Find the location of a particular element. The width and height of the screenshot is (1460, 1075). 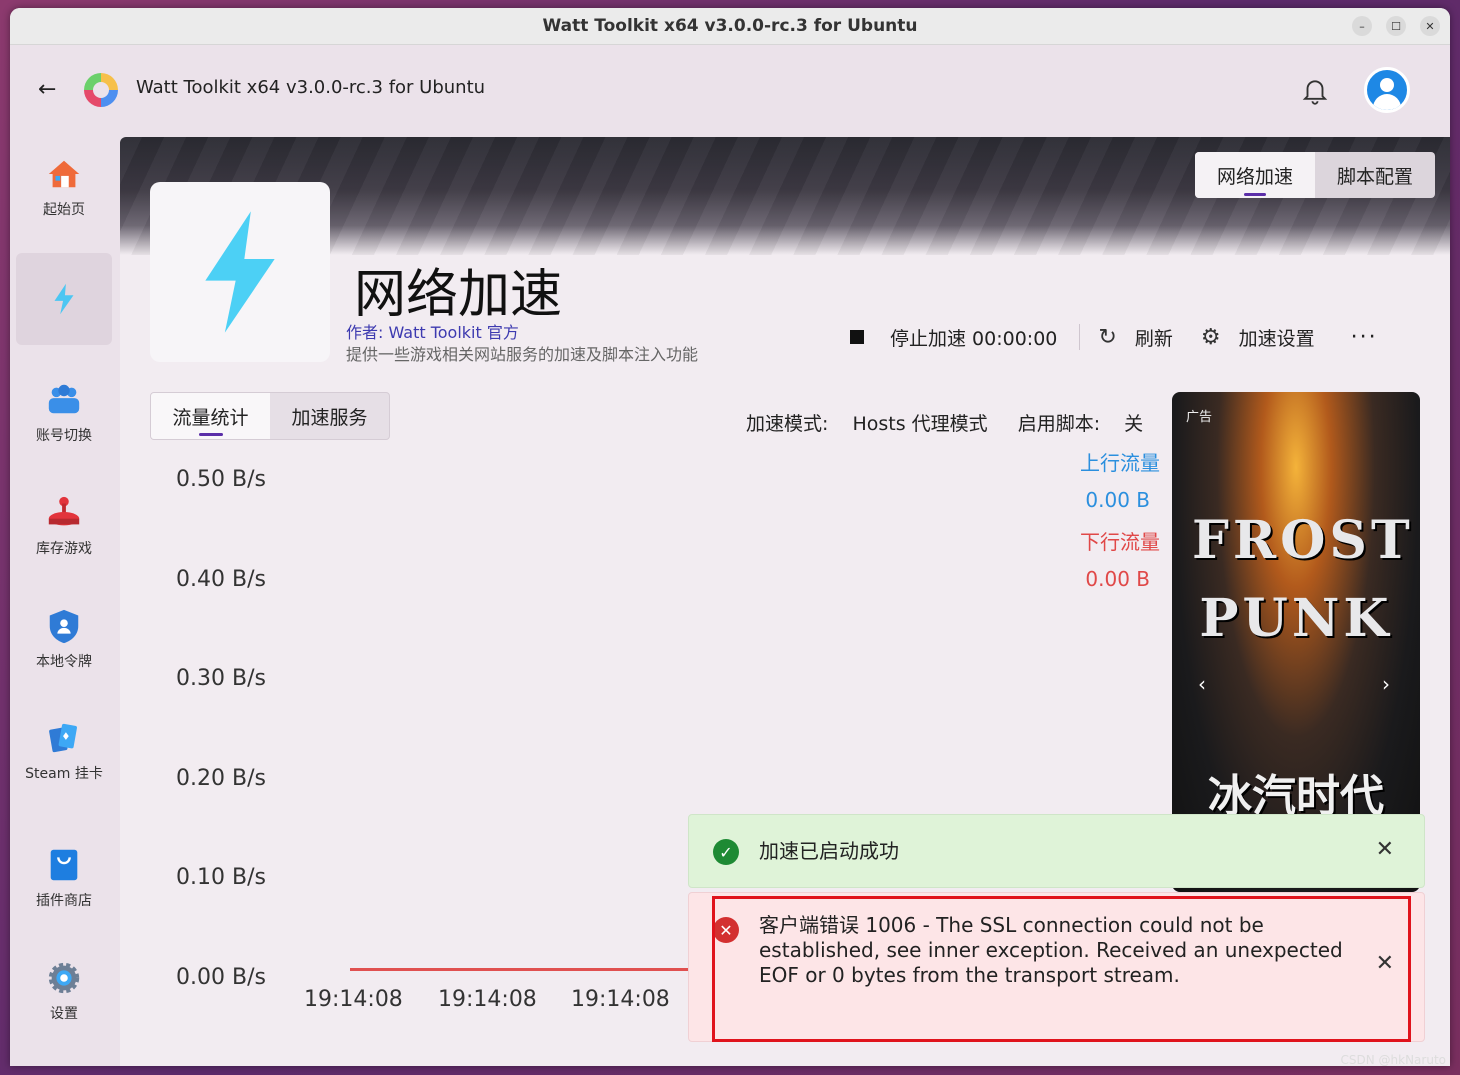

tab-network-accel: 网络加速 is located at coordinates (1255, 175).